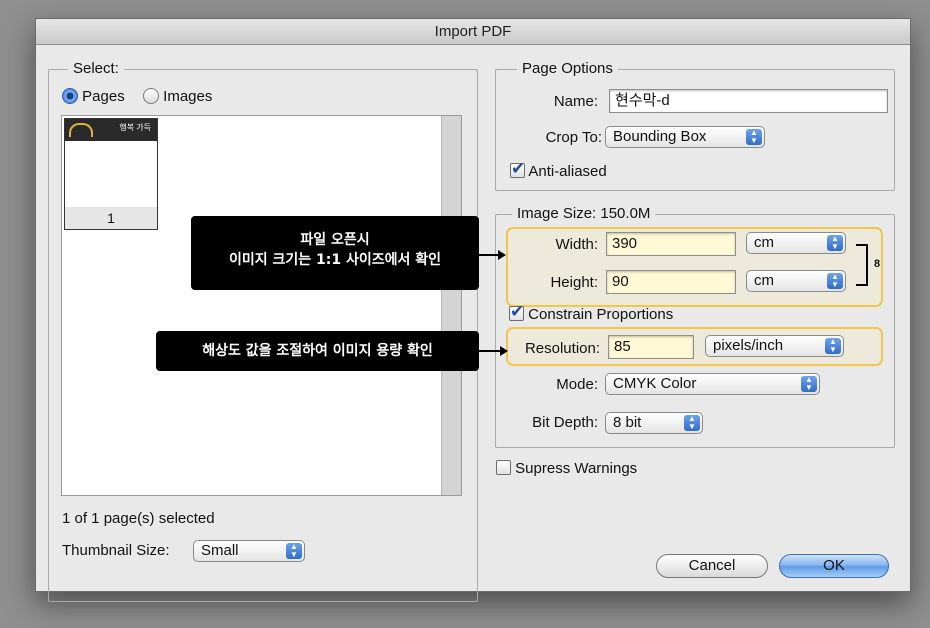 This screenshot has height=628, width=930. What do you see at coordinates (451, 305) in the screenshot?
I see `page-list-scrollbar` at bounding box center [451, 305].